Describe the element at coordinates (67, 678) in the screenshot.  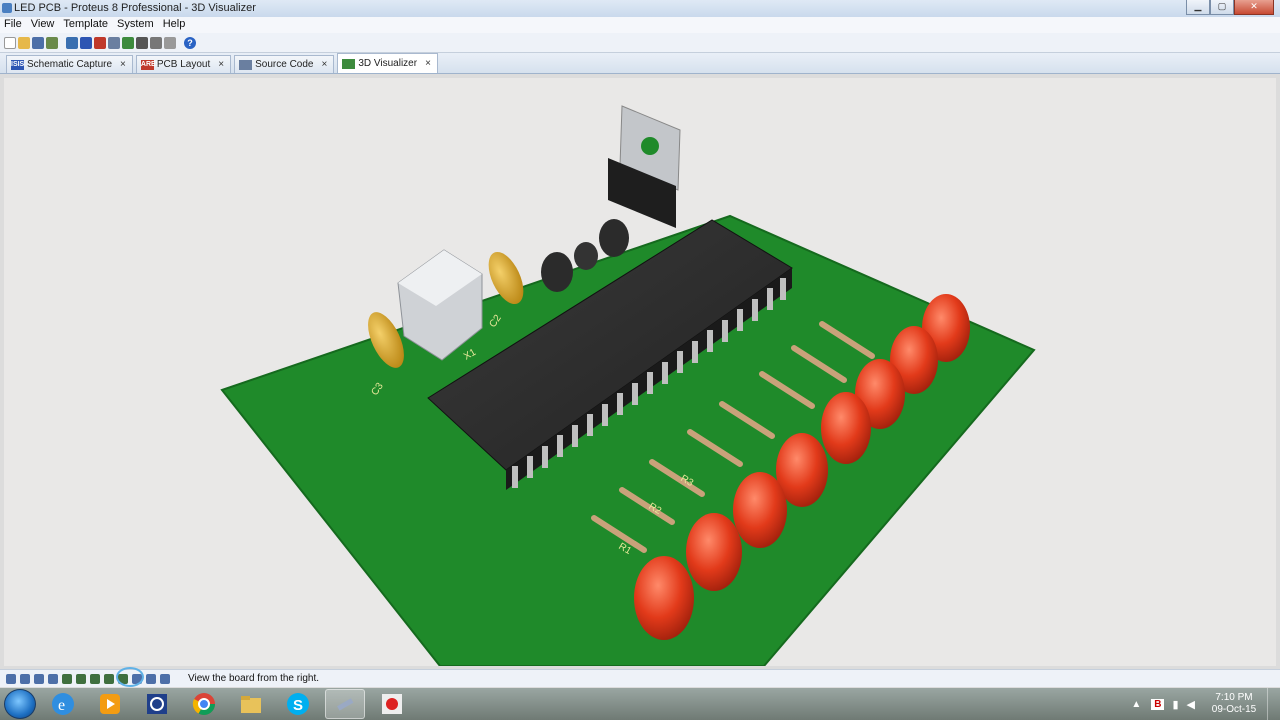
I see `view-top-icon` at that location.